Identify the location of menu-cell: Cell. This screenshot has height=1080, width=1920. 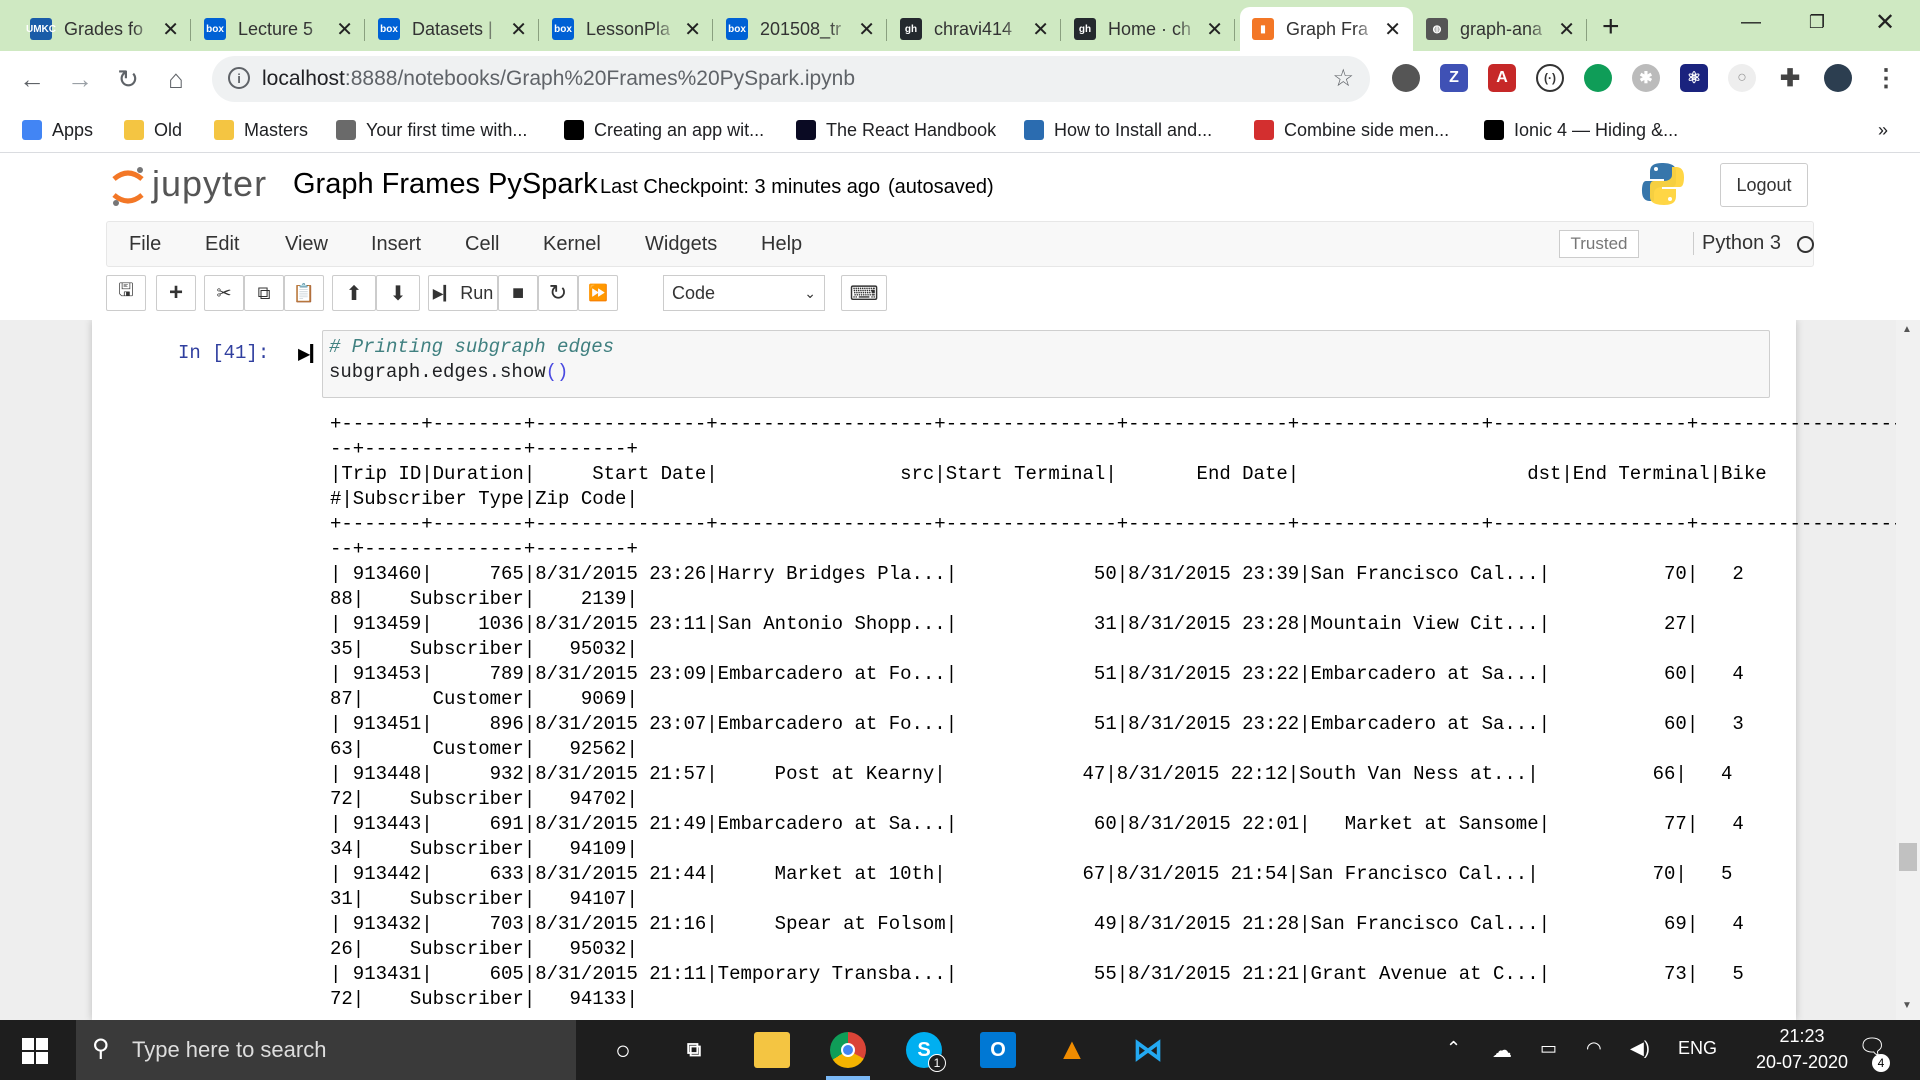
(482, 244).